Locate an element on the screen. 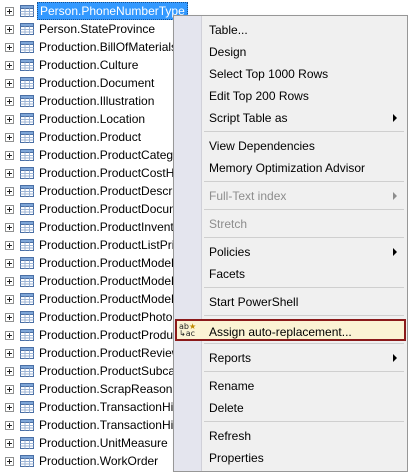 This screenshot has width=408, height=472. menu-memory-optimization-advisor: Memory Optimization Advisor is located at coordinates (290, 168).